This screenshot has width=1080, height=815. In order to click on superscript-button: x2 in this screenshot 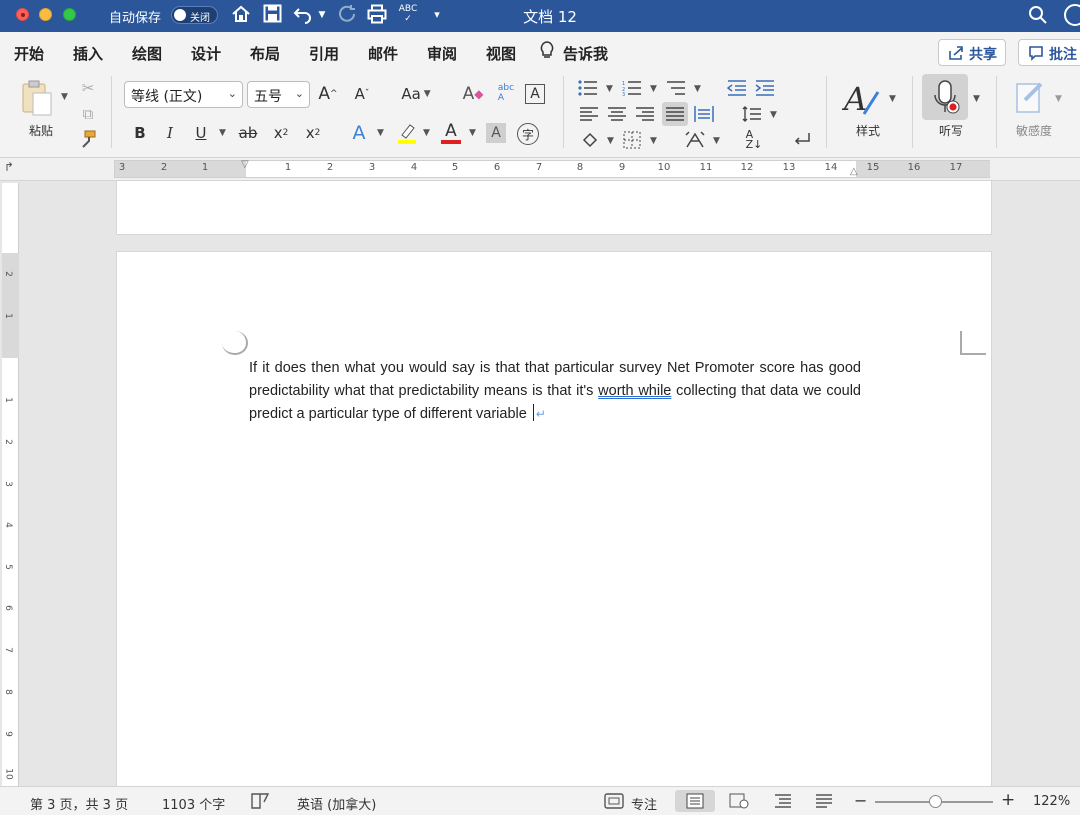, I will do `click(313, 133)`.